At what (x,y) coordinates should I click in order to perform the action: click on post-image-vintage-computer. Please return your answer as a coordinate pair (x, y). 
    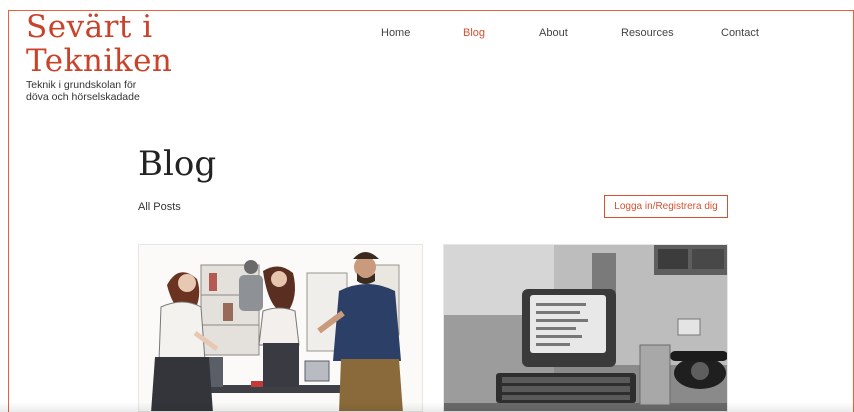
    Looking at the image, I should click on (585, 328).